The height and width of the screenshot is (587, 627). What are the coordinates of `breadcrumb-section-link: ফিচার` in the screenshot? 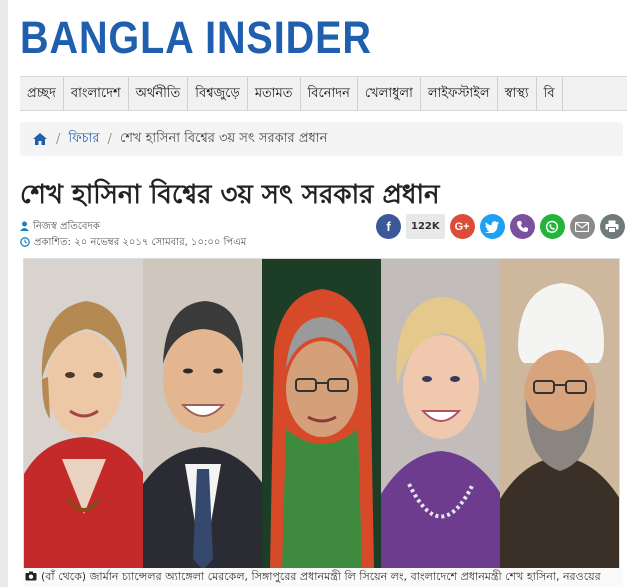 It's located at (83, 139).